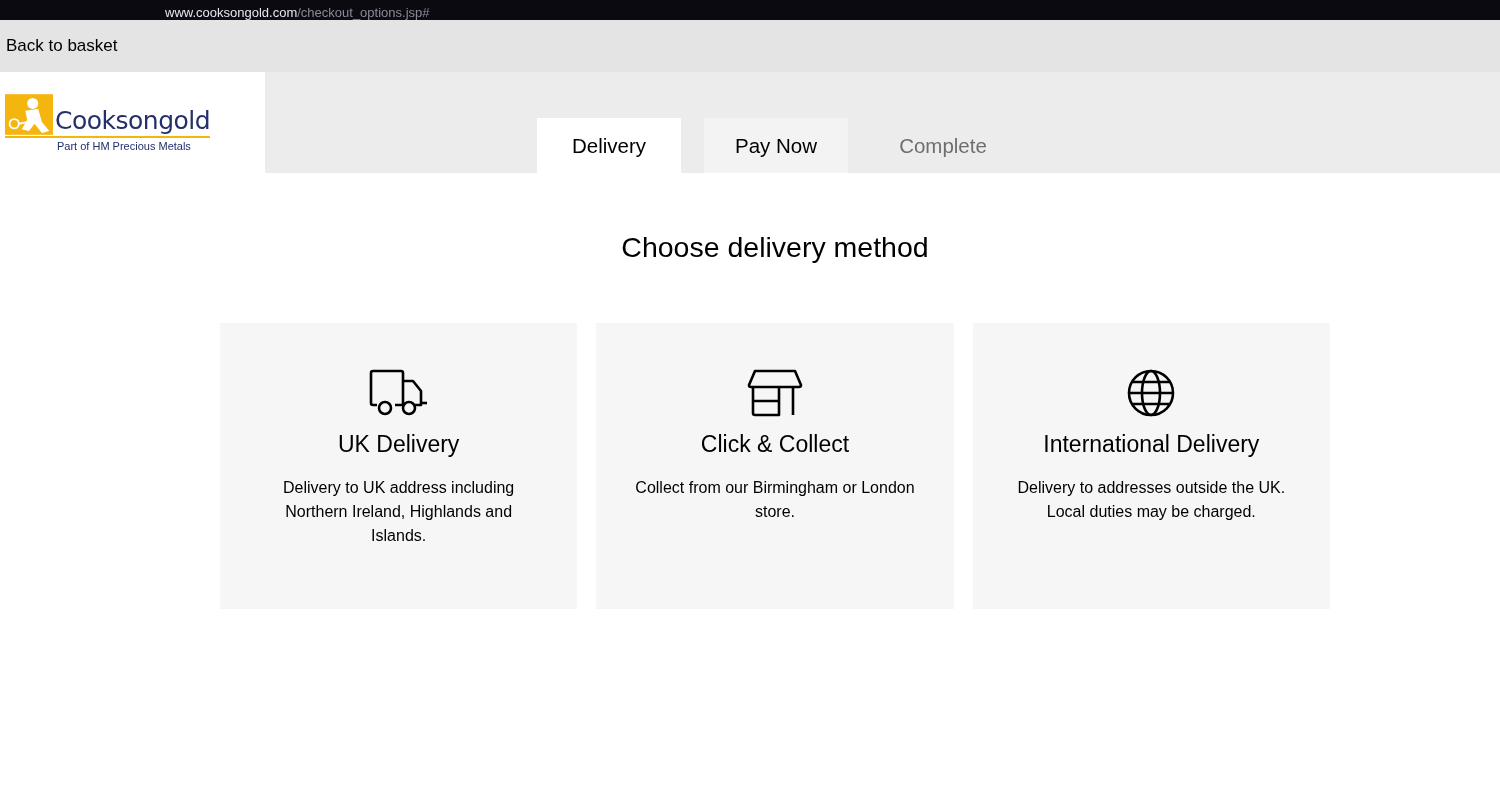  Describe the element at coordinates (399, 512) in the screenshot. I see `option-description: Delivery to UK address including Northern Ireland, Highlands and Islands.` at that location.